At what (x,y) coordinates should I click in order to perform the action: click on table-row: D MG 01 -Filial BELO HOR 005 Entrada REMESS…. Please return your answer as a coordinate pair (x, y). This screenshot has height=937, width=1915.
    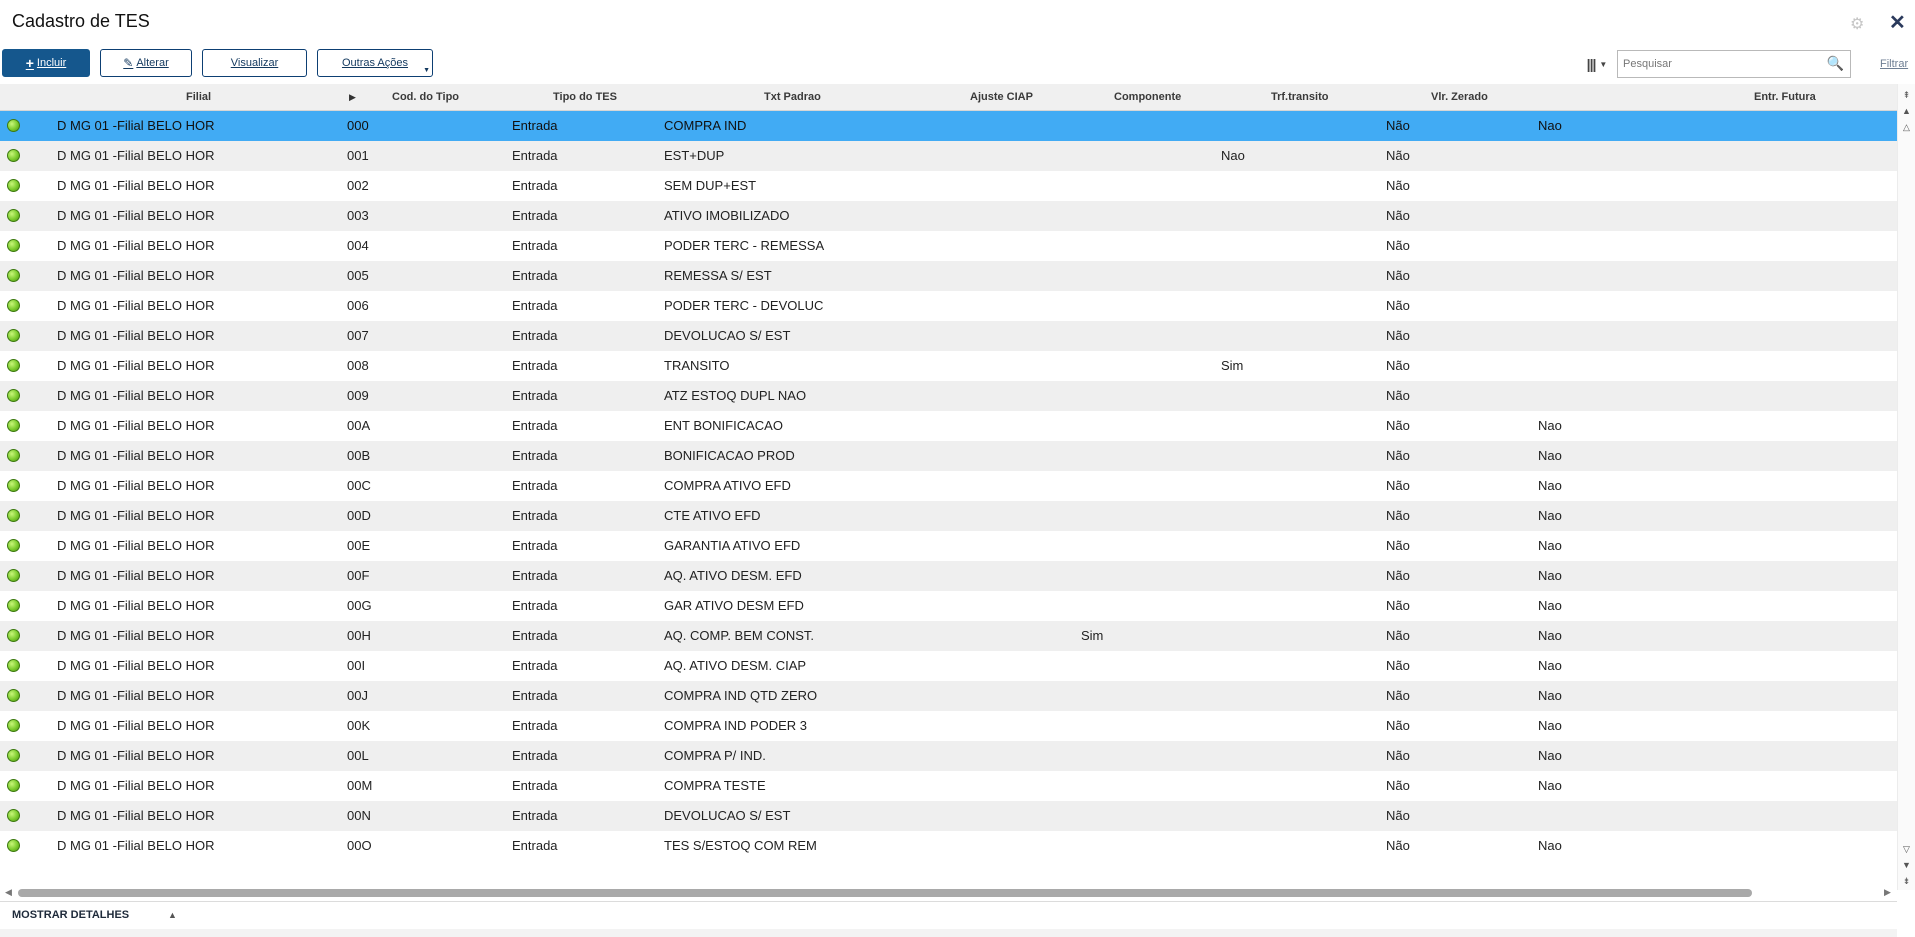
    Looking at the image, I should click on (948, 276).